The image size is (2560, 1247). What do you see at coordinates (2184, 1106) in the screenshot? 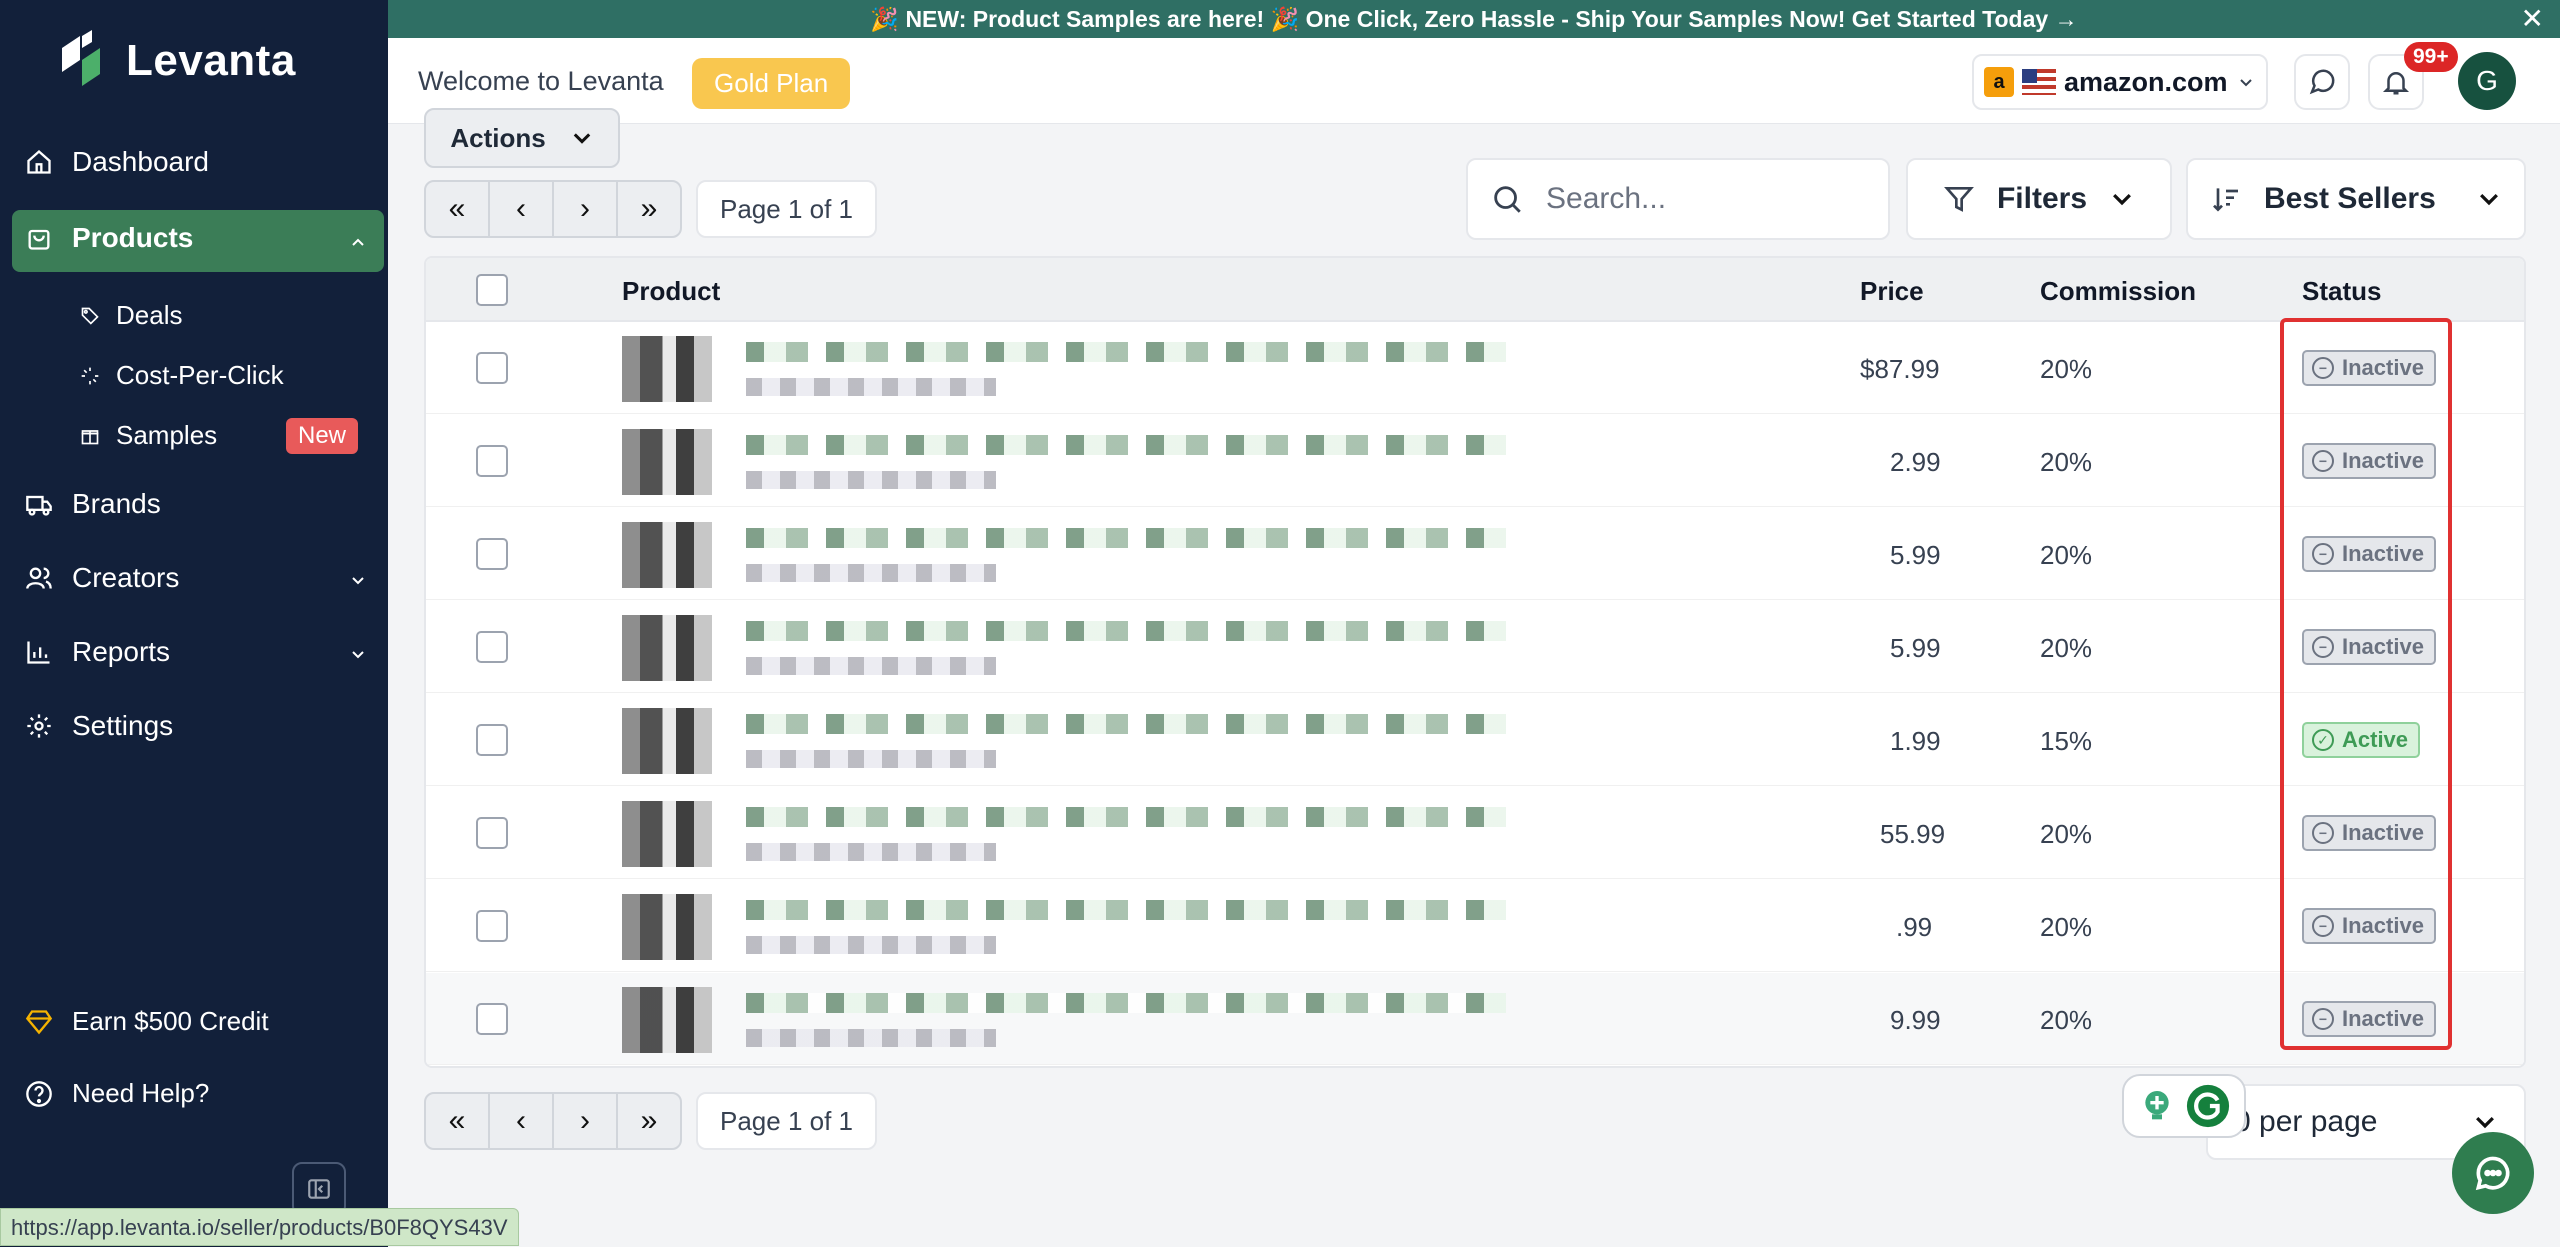
I see `grammarly-widget` at bounding box center [2184, 1106].